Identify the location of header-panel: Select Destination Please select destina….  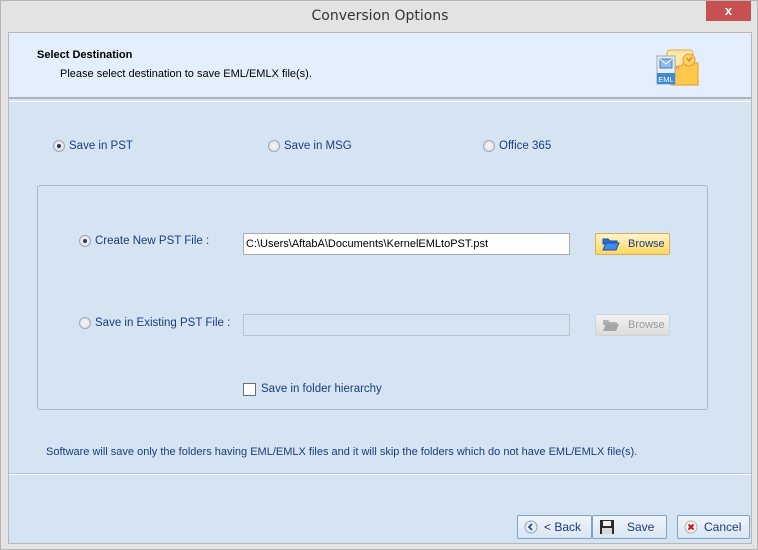
(380, 66).